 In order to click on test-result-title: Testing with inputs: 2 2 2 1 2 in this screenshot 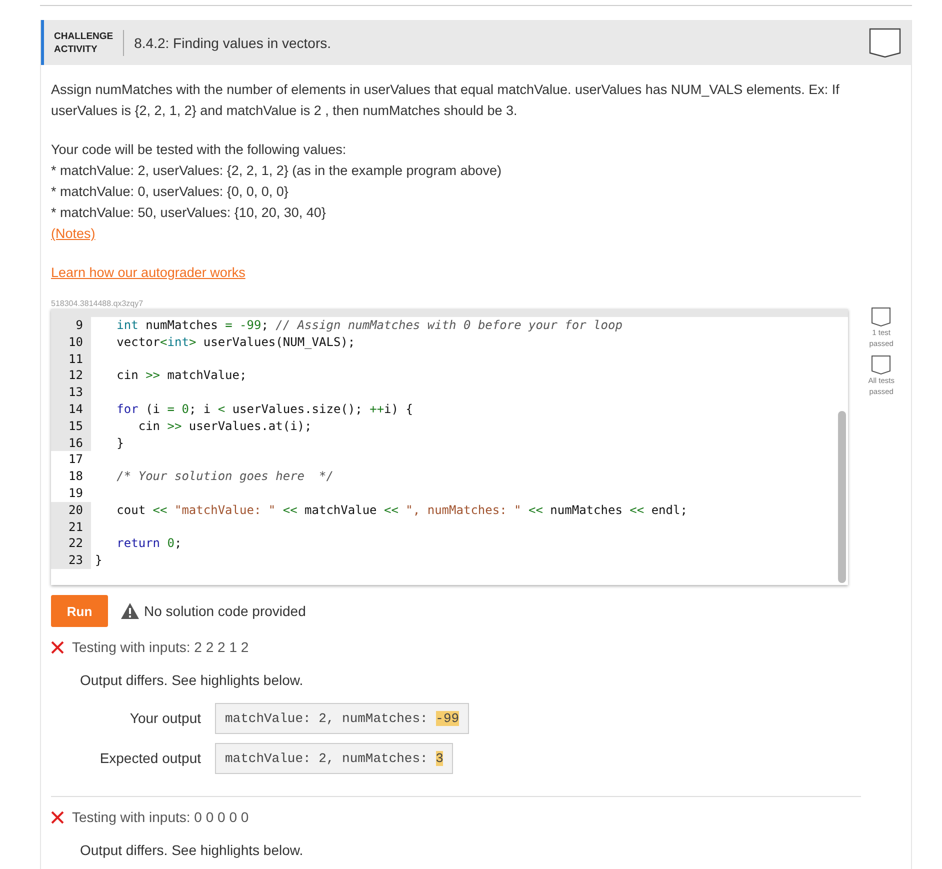, I will do `click(160, 647)`.